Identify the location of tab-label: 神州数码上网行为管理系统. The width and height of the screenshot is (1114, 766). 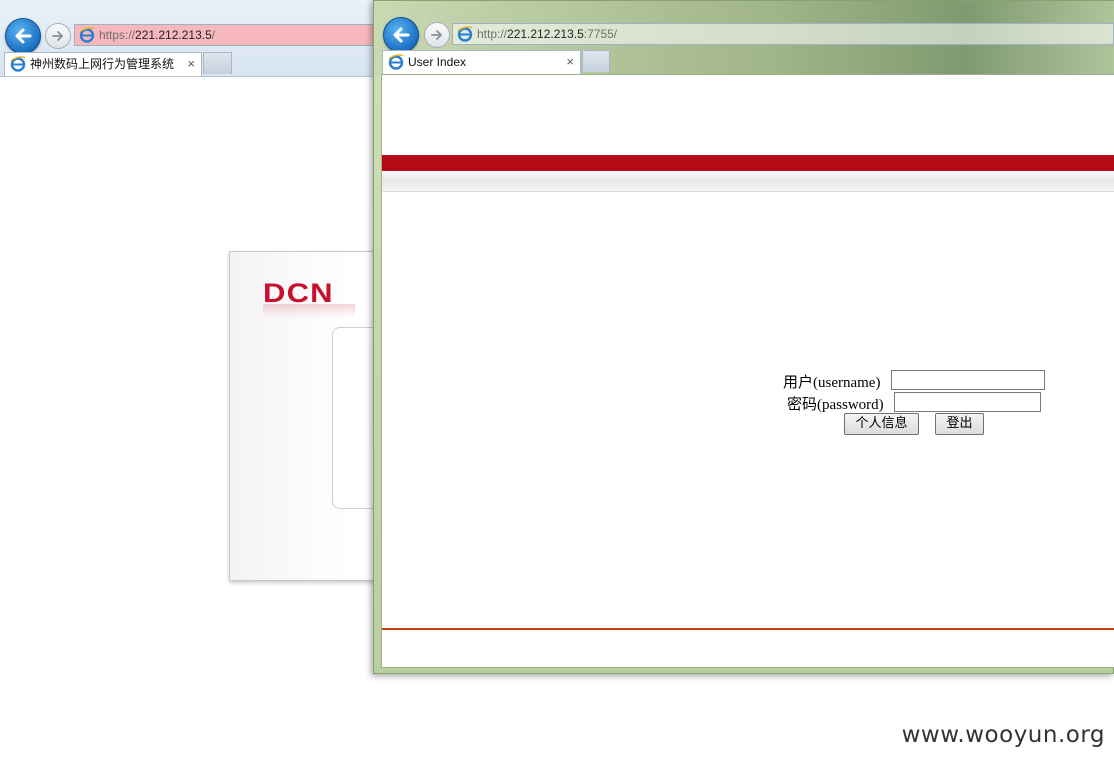
(102, 64).